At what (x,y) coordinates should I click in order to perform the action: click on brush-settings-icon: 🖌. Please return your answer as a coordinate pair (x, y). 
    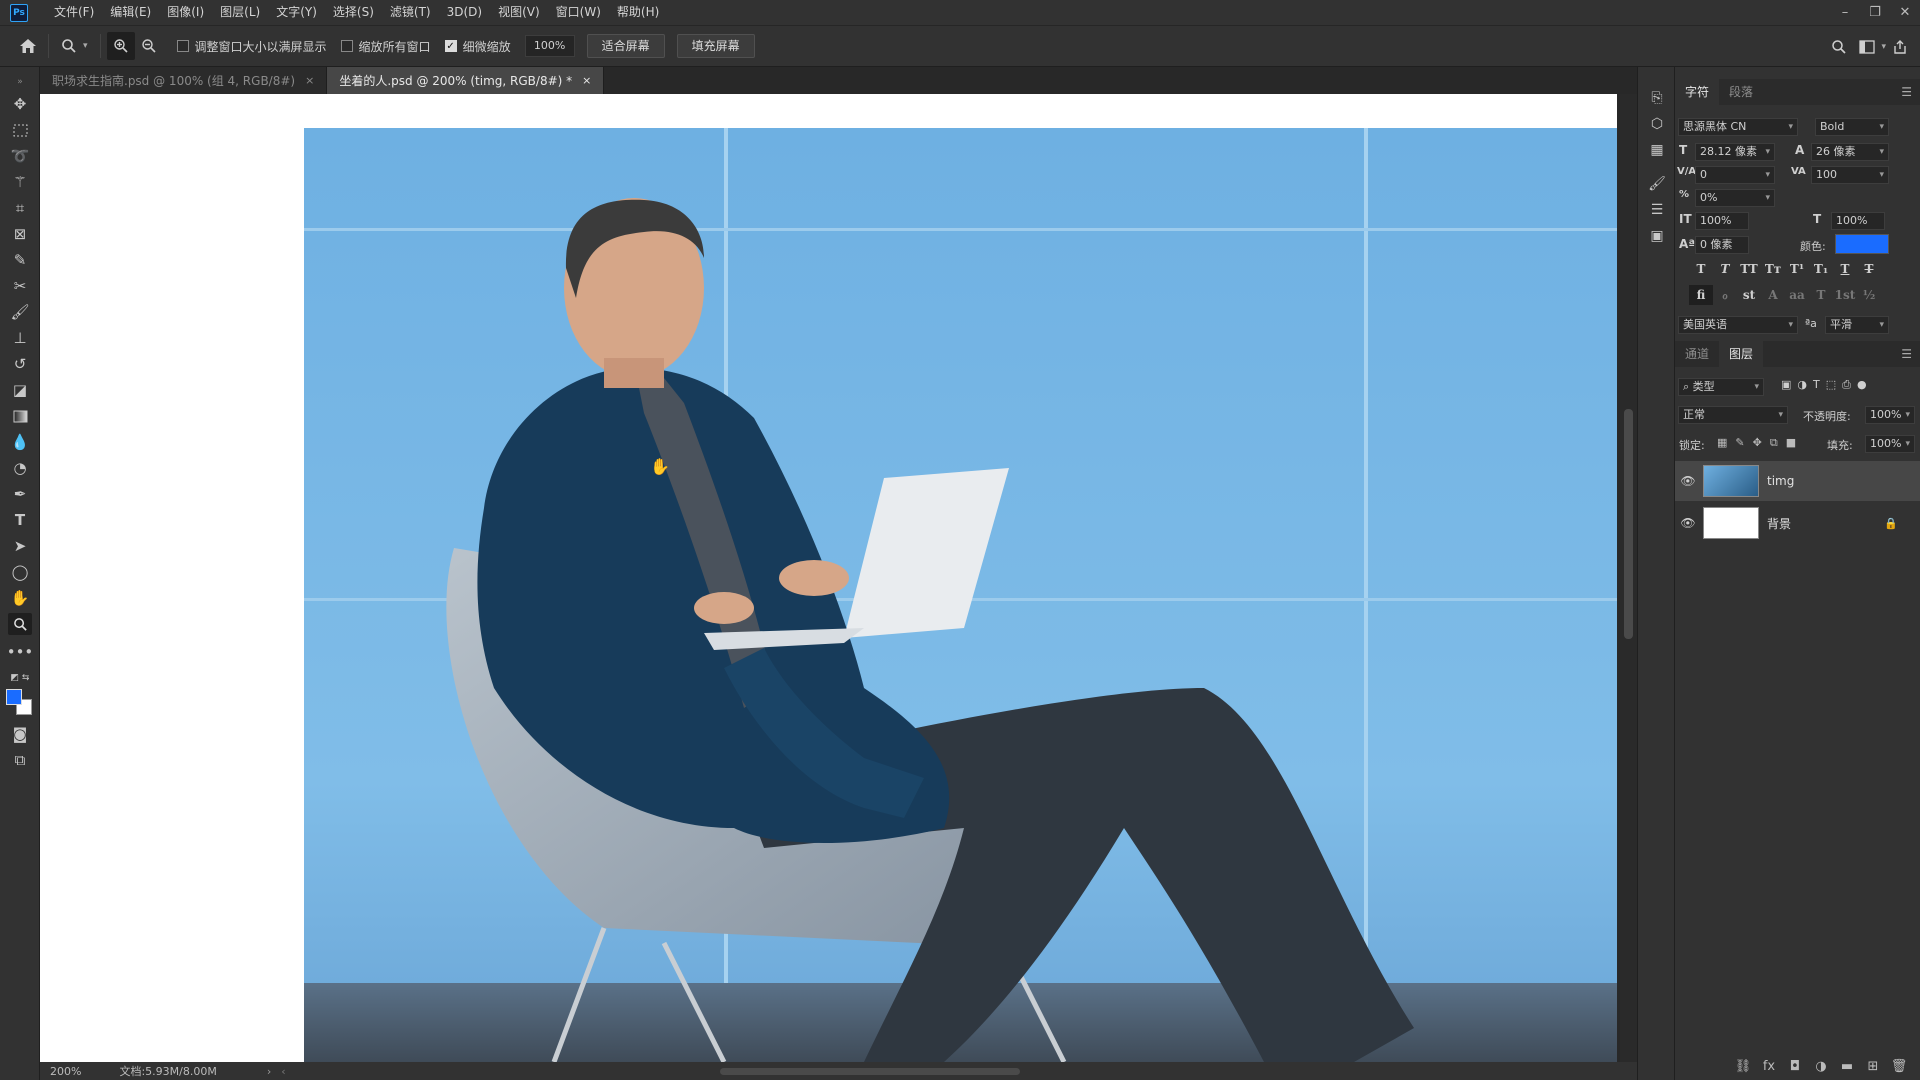
    Looking at the image, I should click on (1657, 184).